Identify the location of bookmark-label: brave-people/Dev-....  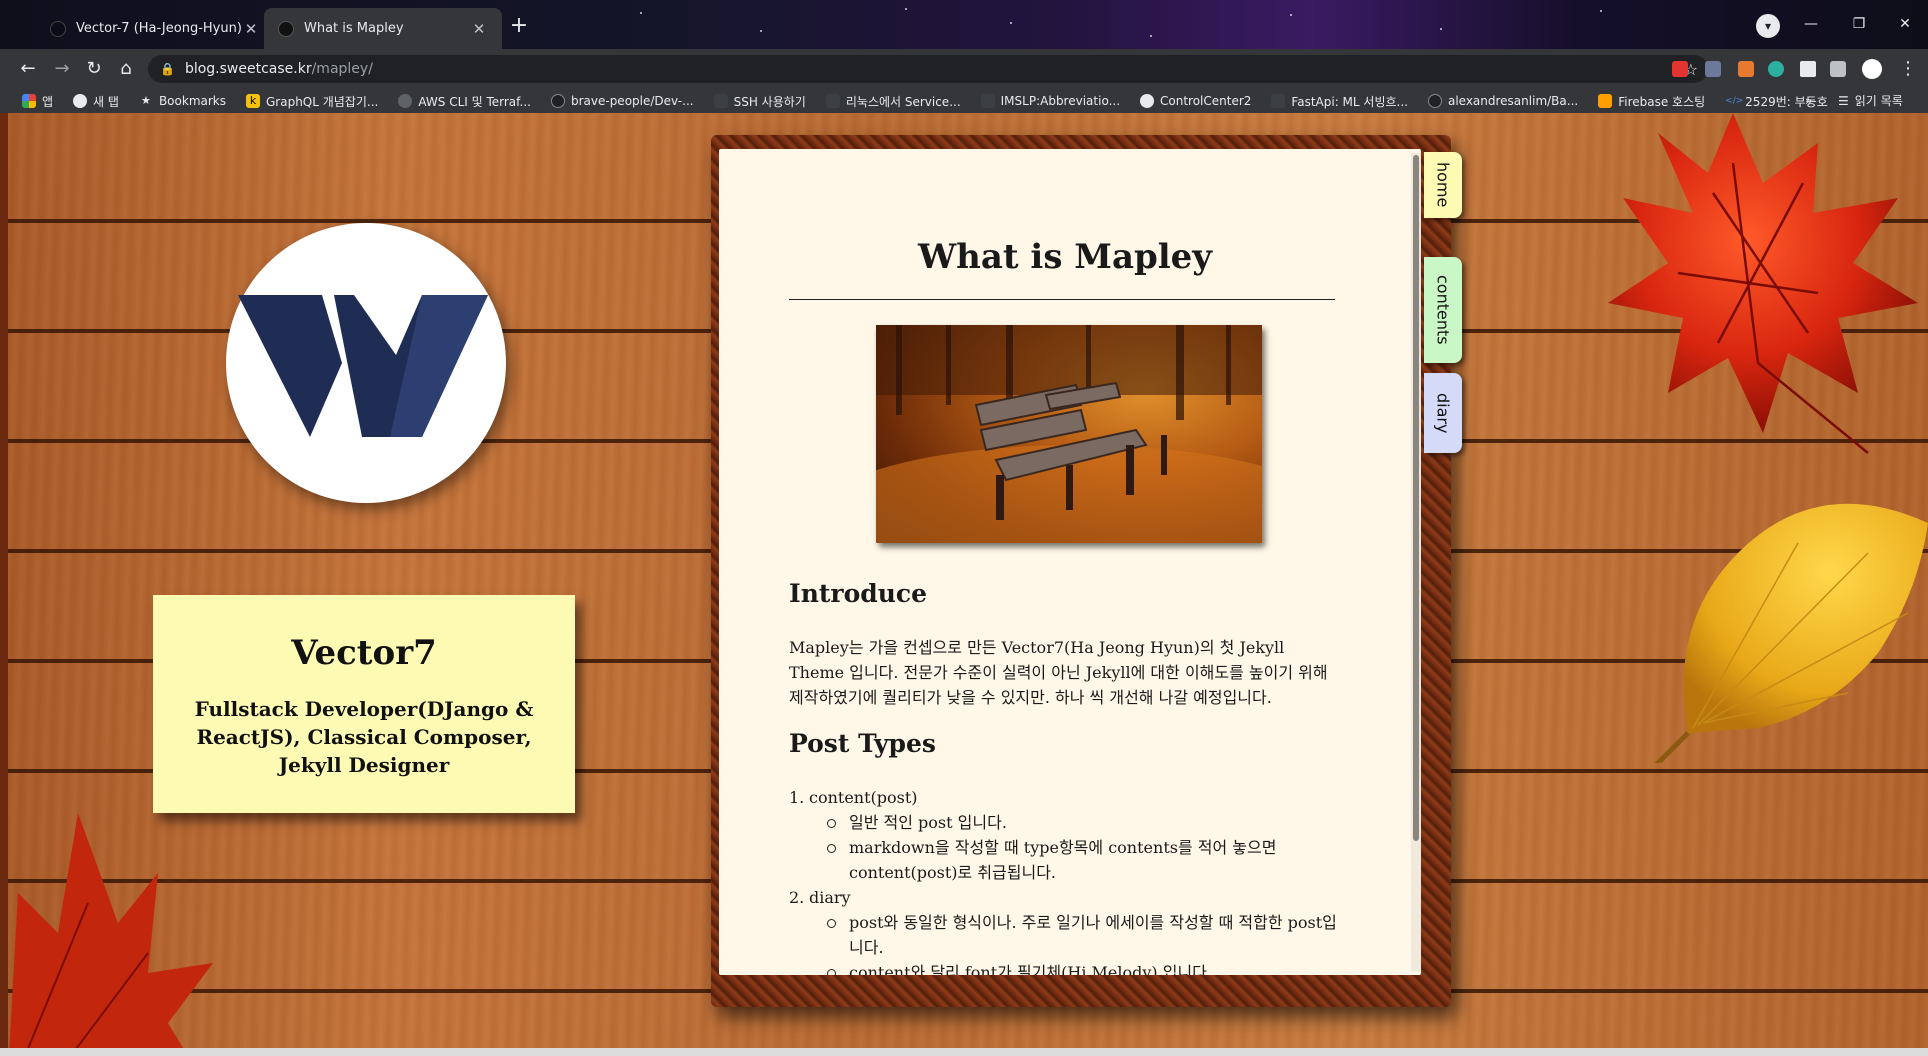
(632, 101).